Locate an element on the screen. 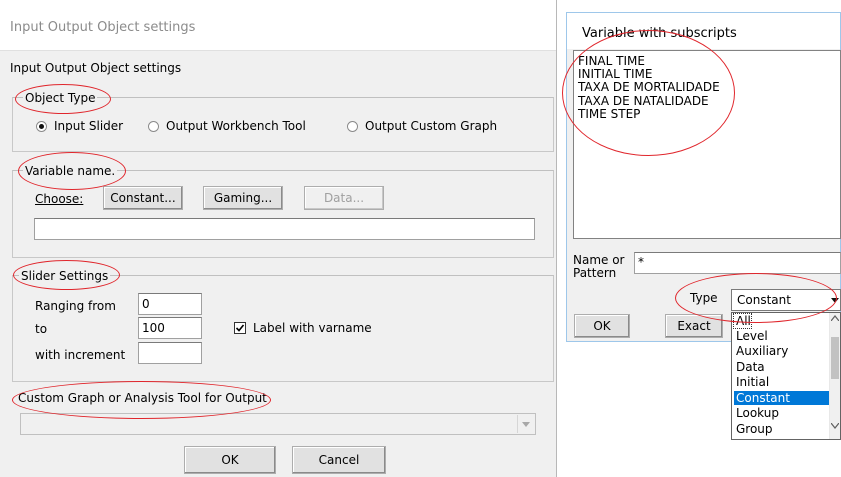  radio-output-custom-graph: Output Custom Graph is located at coordinates (422, 126).